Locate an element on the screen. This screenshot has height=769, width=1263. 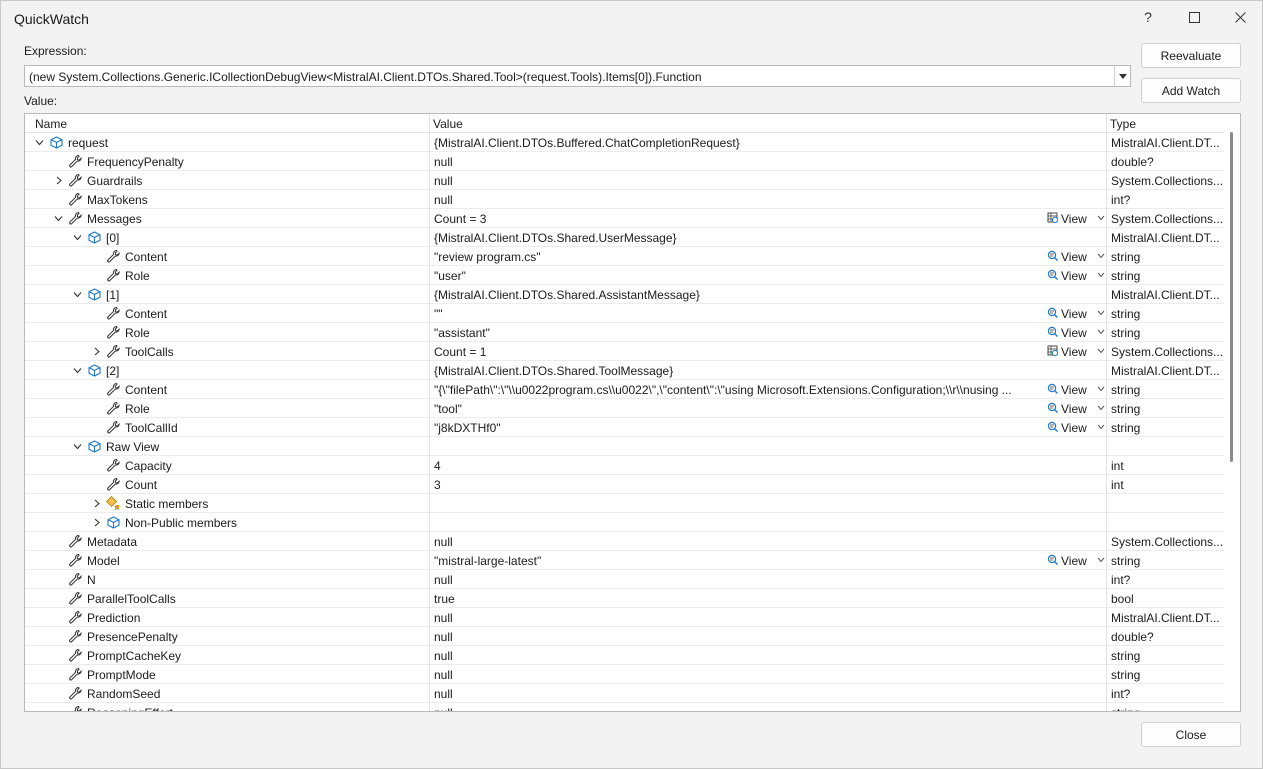
table-row: FrequencyPenalty null double? is located at coordinates (624, 161).